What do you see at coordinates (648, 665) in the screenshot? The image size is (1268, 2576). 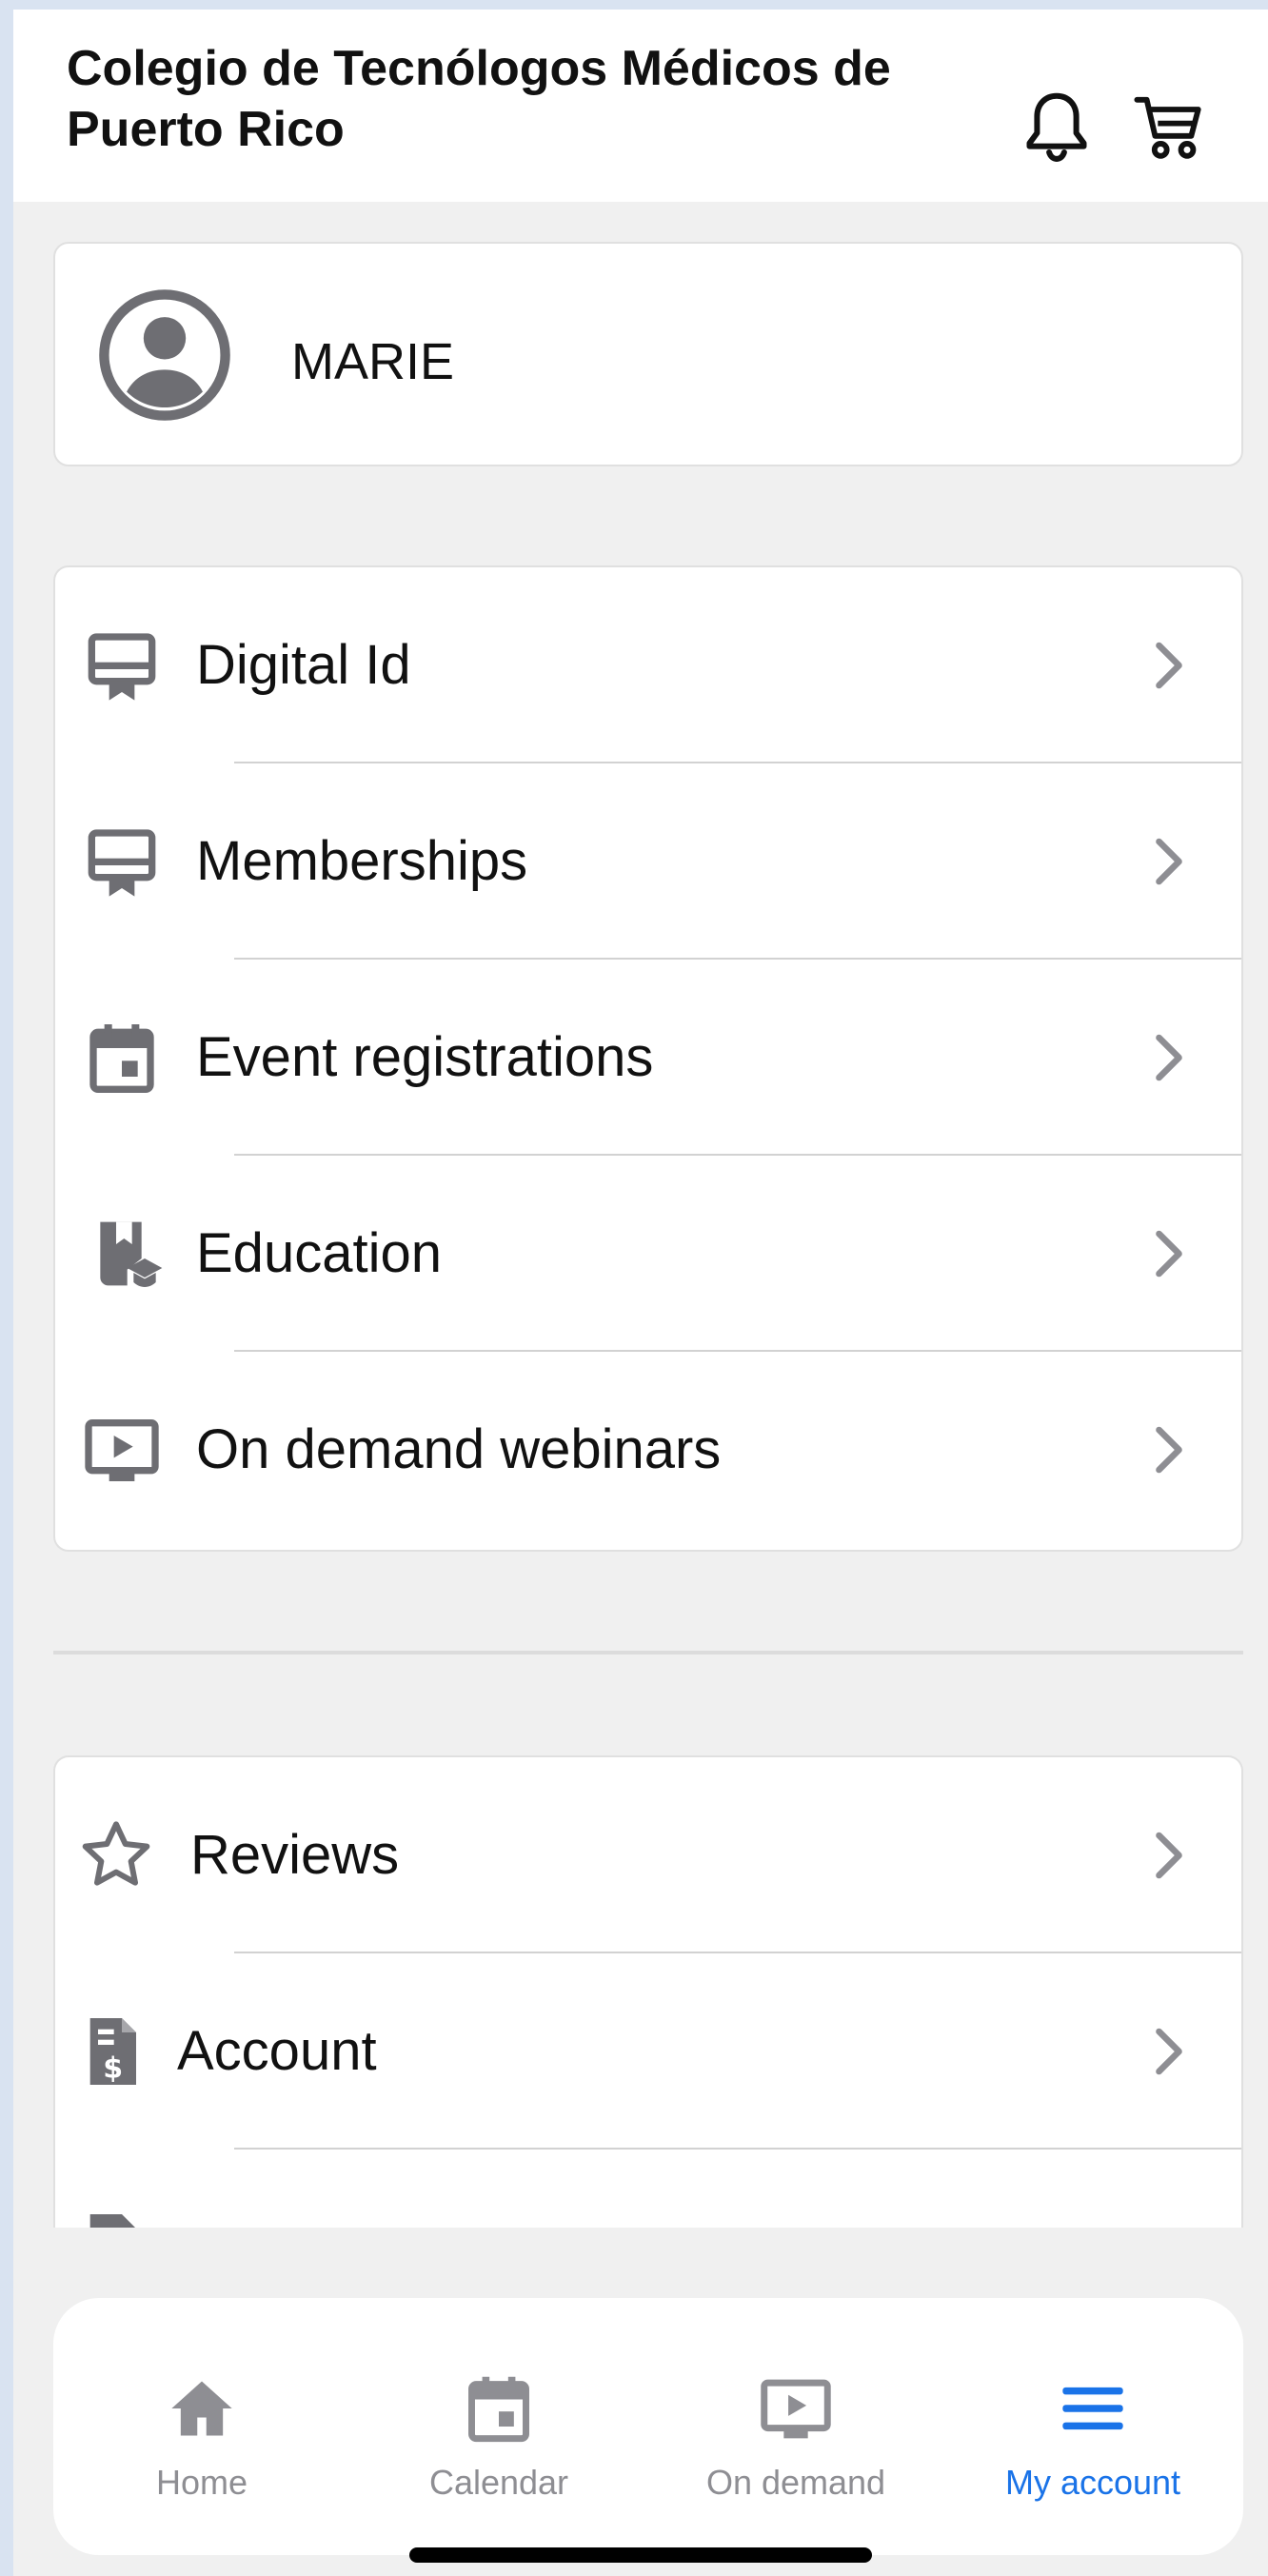 I see `menu-item-digital-id: Digital Id` at bounding box center [648, 665].